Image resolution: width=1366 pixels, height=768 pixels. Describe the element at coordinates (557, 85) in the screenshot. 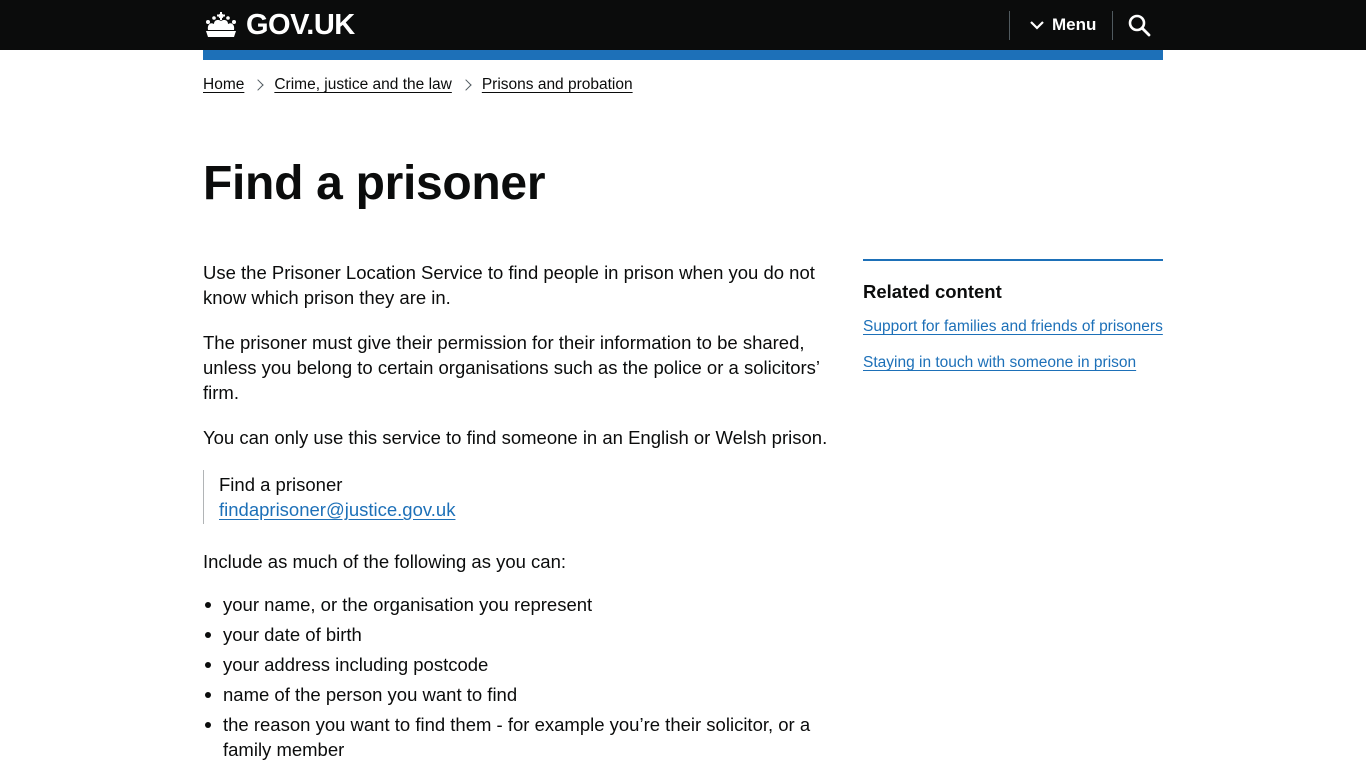

I see `breadcrumb-prisons-probation: Prisons and probation` at that location.